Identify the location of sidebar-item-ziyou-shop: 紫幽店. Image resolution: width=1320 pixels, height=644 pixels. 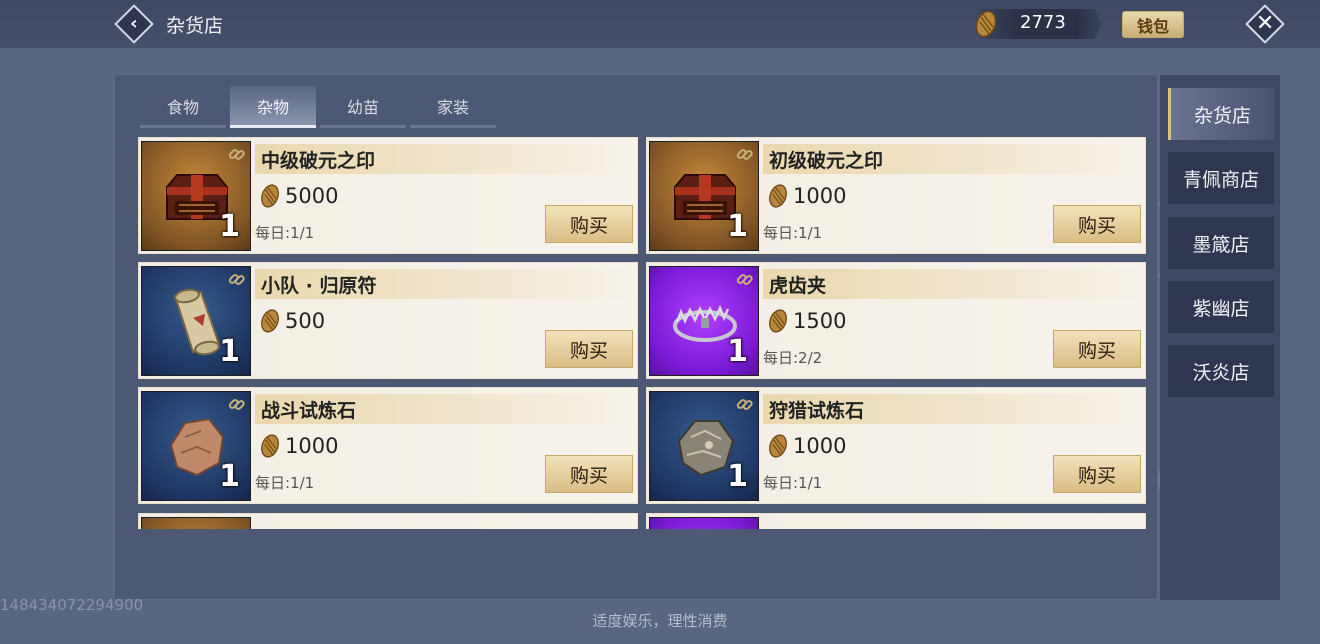
(1221, 307).